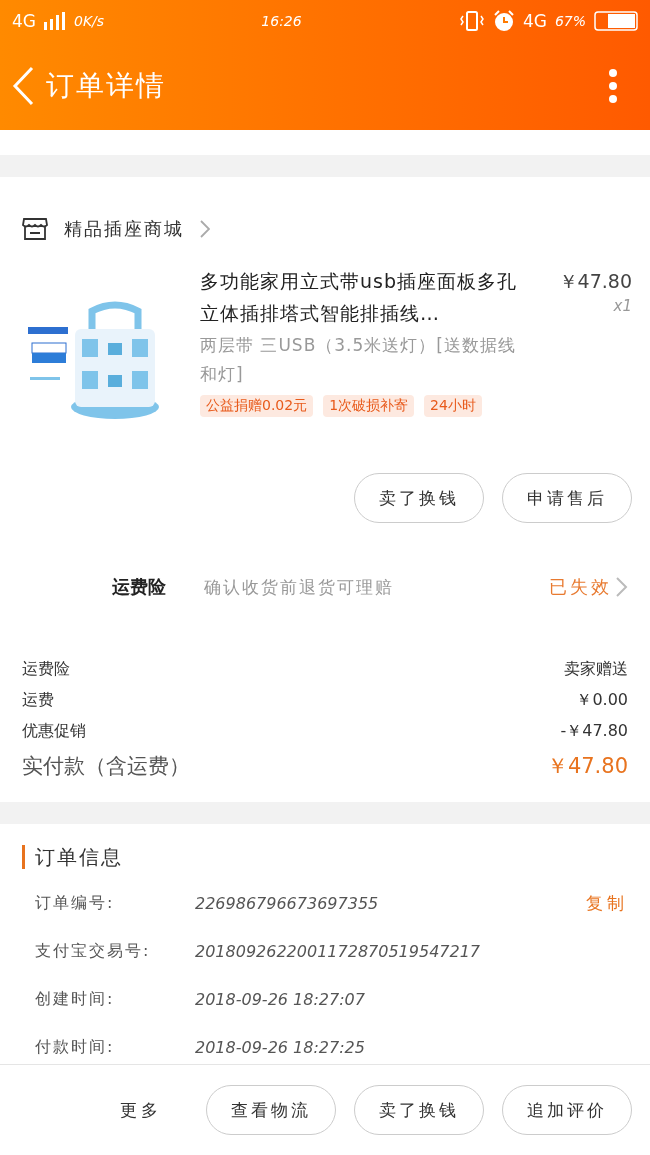  Describe the element at coordinates (141, 1110) in the screenshot. I see `more-link: 更多` at that location.